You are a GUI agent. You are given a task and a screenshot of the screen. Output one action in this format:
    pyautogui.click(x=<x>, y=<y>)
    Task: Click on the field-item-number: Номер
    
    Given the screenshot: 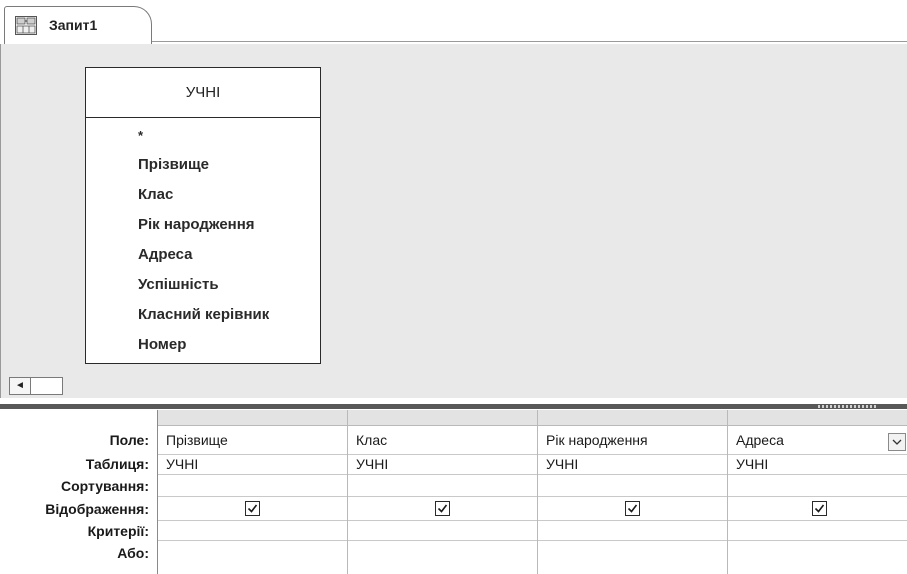 What is the action you would take?
    pyautogui.click(x=203, y=351)
    